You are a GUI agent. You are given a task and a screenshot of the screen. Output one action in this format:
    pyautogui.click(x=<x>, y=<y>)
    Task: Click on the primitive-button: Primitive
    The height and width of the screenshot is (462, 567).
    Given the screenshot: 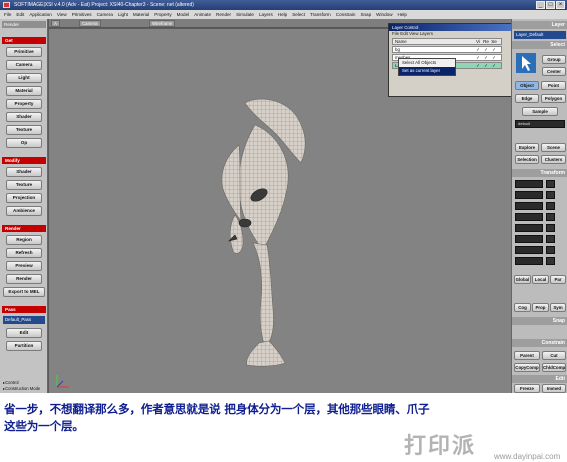 What is the action you would take?
    pyautogui.click(x=24, y=52)
    